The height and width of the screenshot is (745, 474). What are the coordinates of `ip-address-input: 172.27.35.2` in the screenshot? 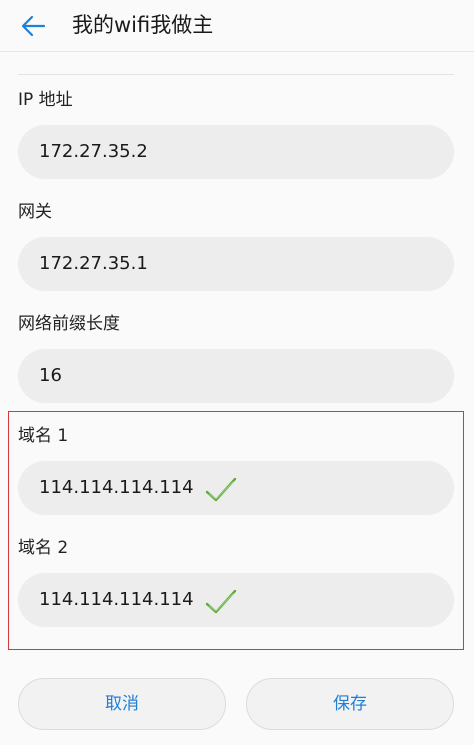 It's located at (236, 152).